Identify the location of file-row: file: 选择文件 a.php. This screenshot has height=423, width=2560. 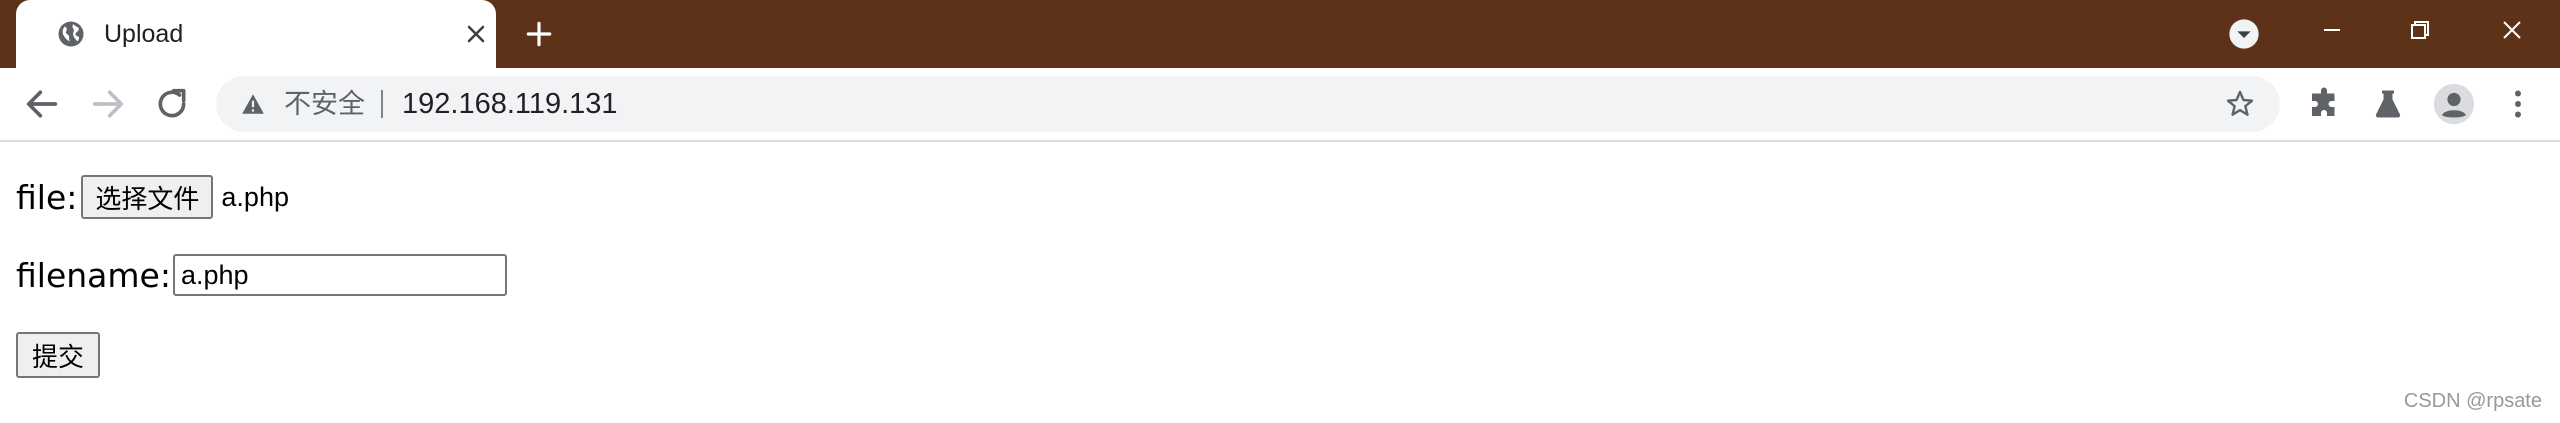
(152, 197).